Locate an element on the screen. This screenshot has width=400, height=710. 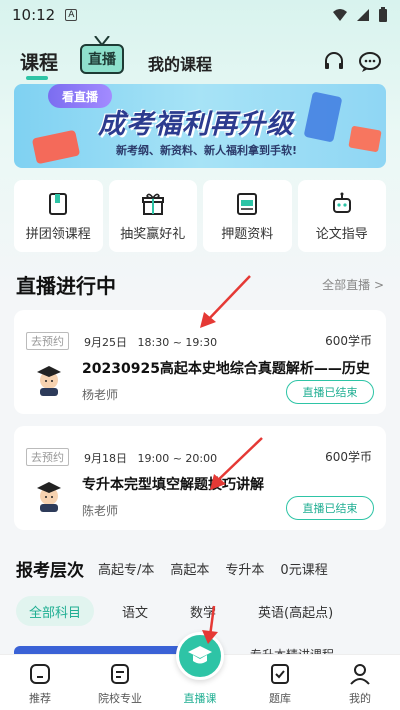
headset-icon is located at coordinates (334, 62).